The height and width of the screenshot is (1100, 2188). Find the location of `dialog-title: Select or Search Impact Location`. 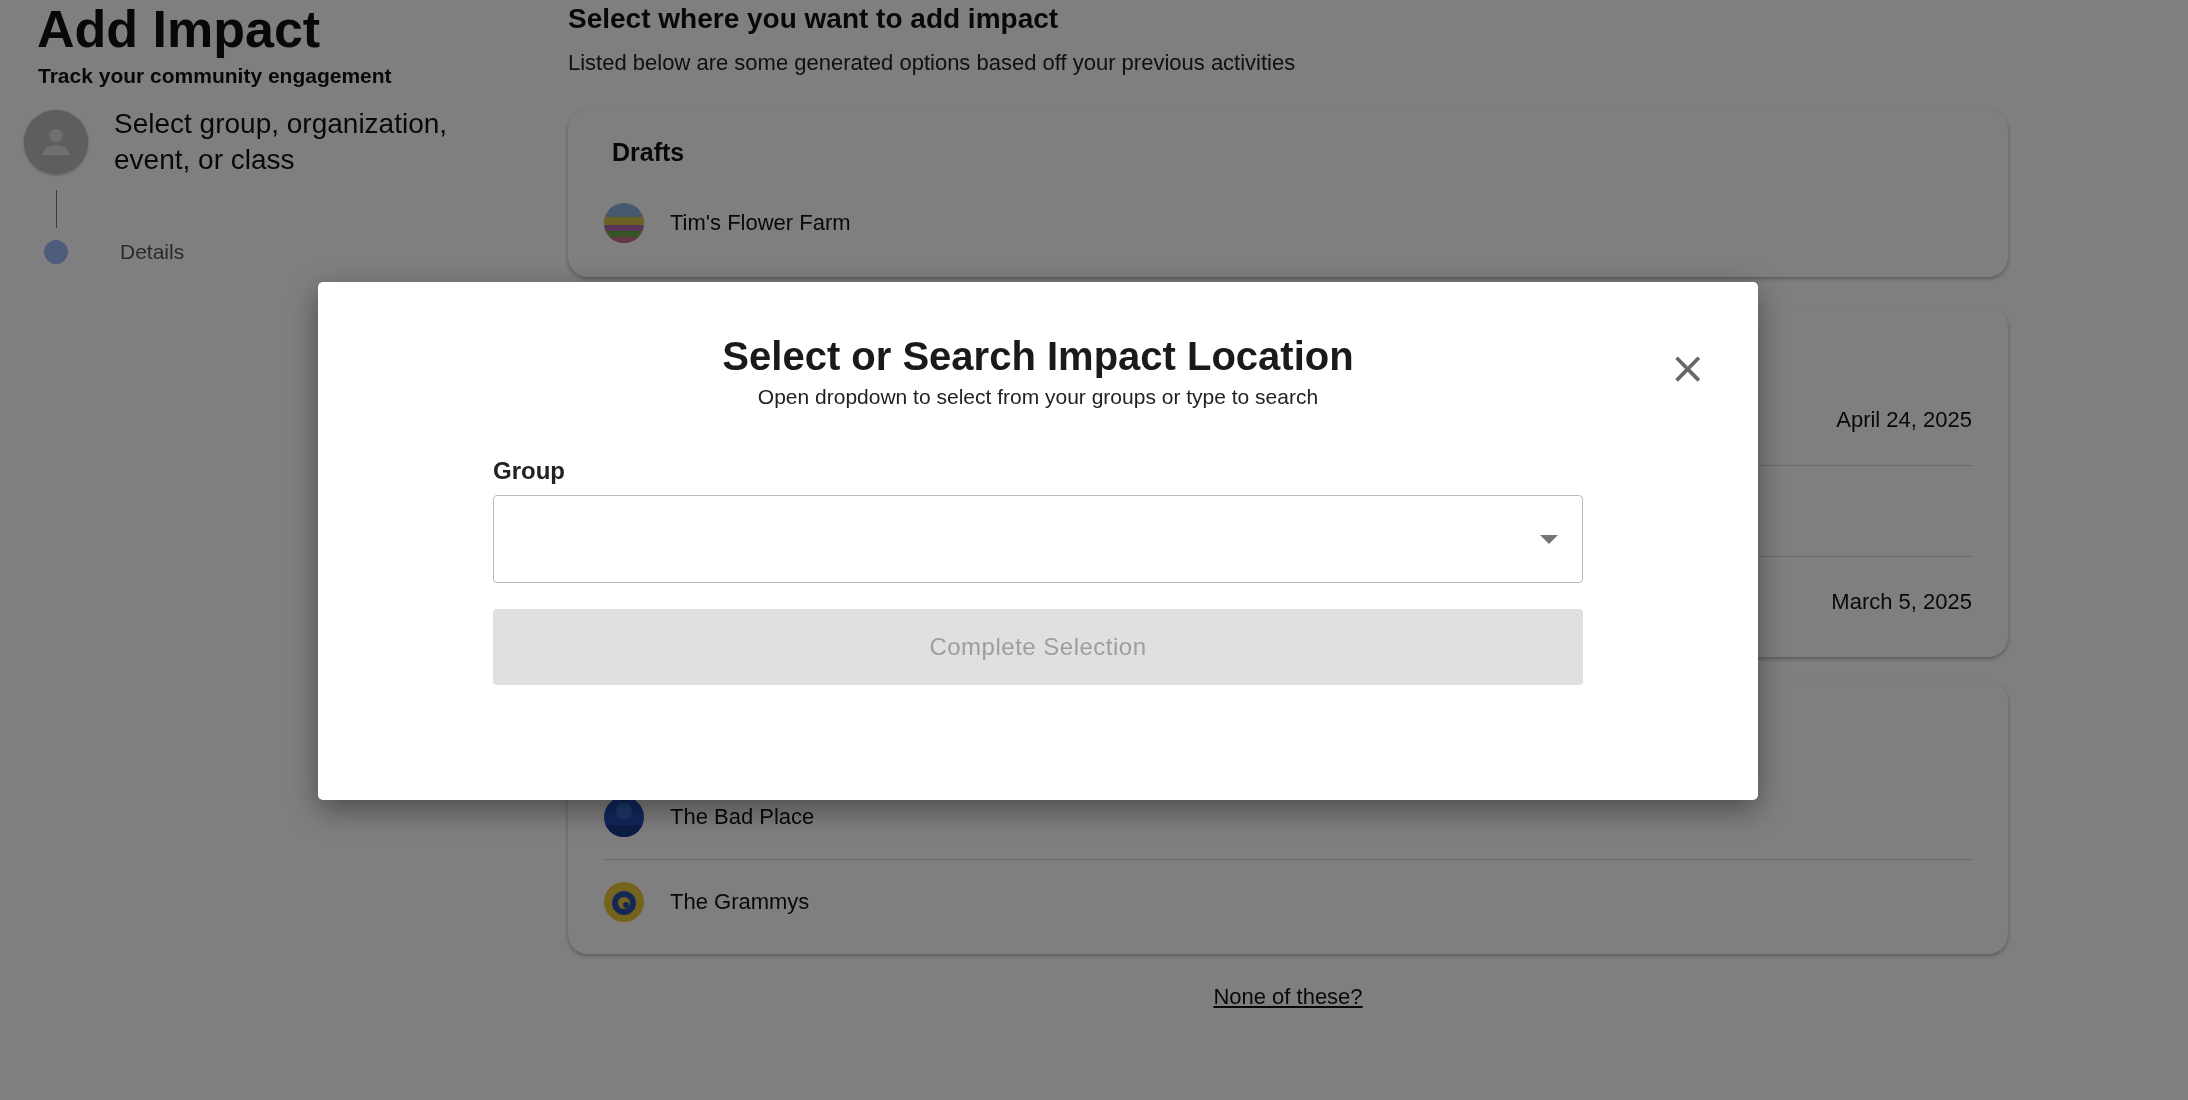

dialog-title: Select or Search Impact Location is located at coordinates (1038, 356).